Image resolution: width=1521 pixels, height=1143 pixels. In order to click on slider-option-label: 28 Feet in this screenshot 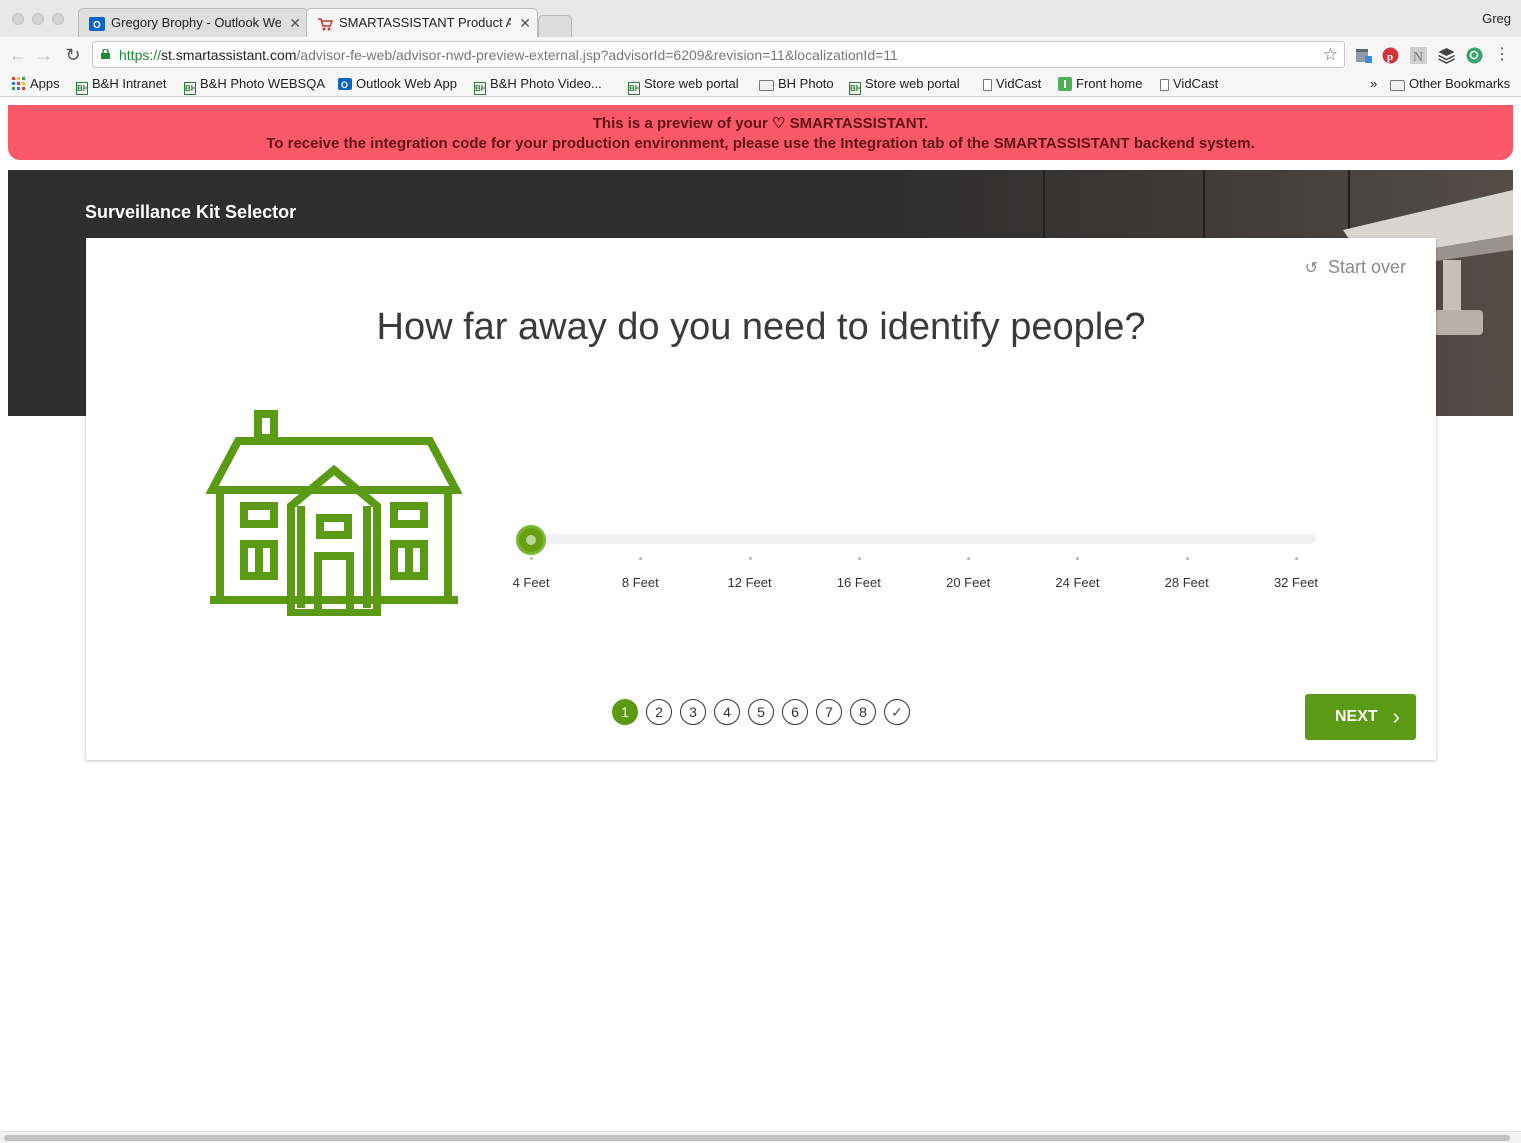, I will do `click(1187, 582)`.